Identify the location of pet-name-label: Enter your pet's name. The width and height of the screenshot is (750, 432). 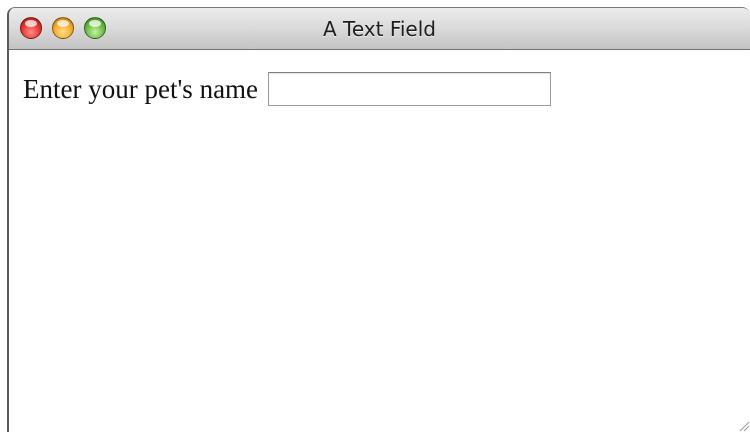
(141, 88).